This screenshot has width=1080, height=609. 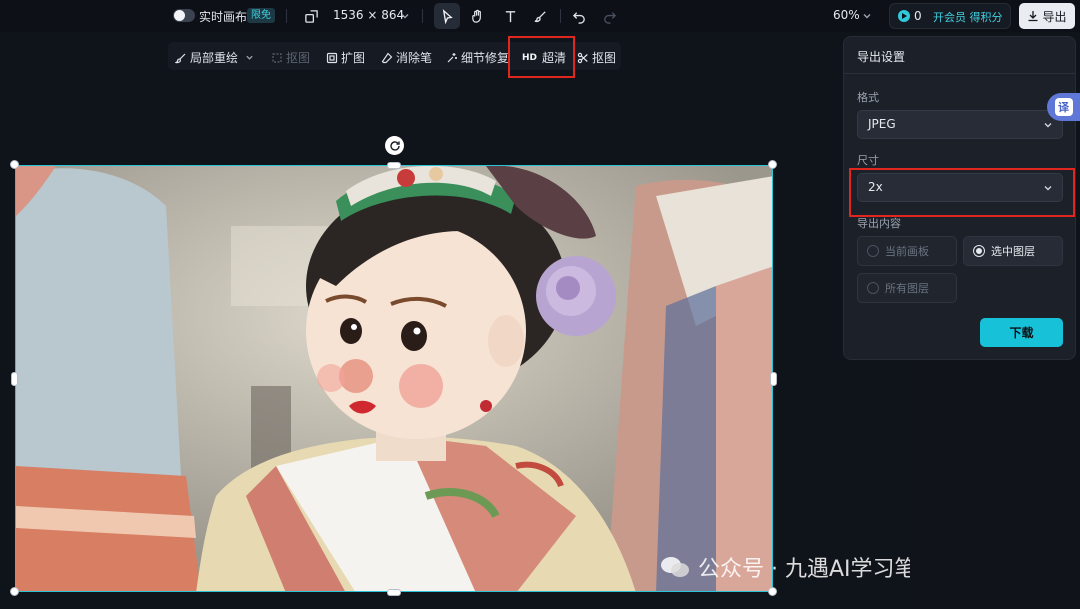 I want to click on crop-button: 抠图, so click(x=290, y=57).